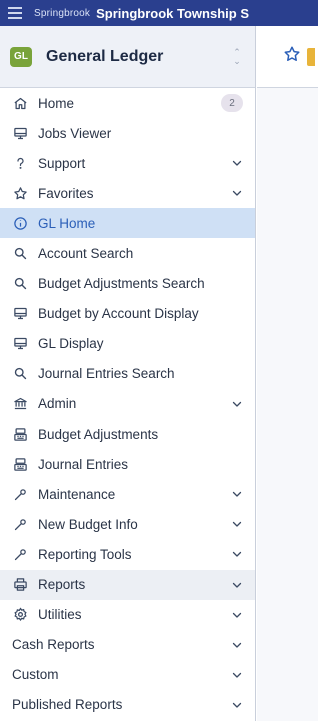  I want to click on sidebar-item-cash-reports: Cash Reports, so click(127, 645).